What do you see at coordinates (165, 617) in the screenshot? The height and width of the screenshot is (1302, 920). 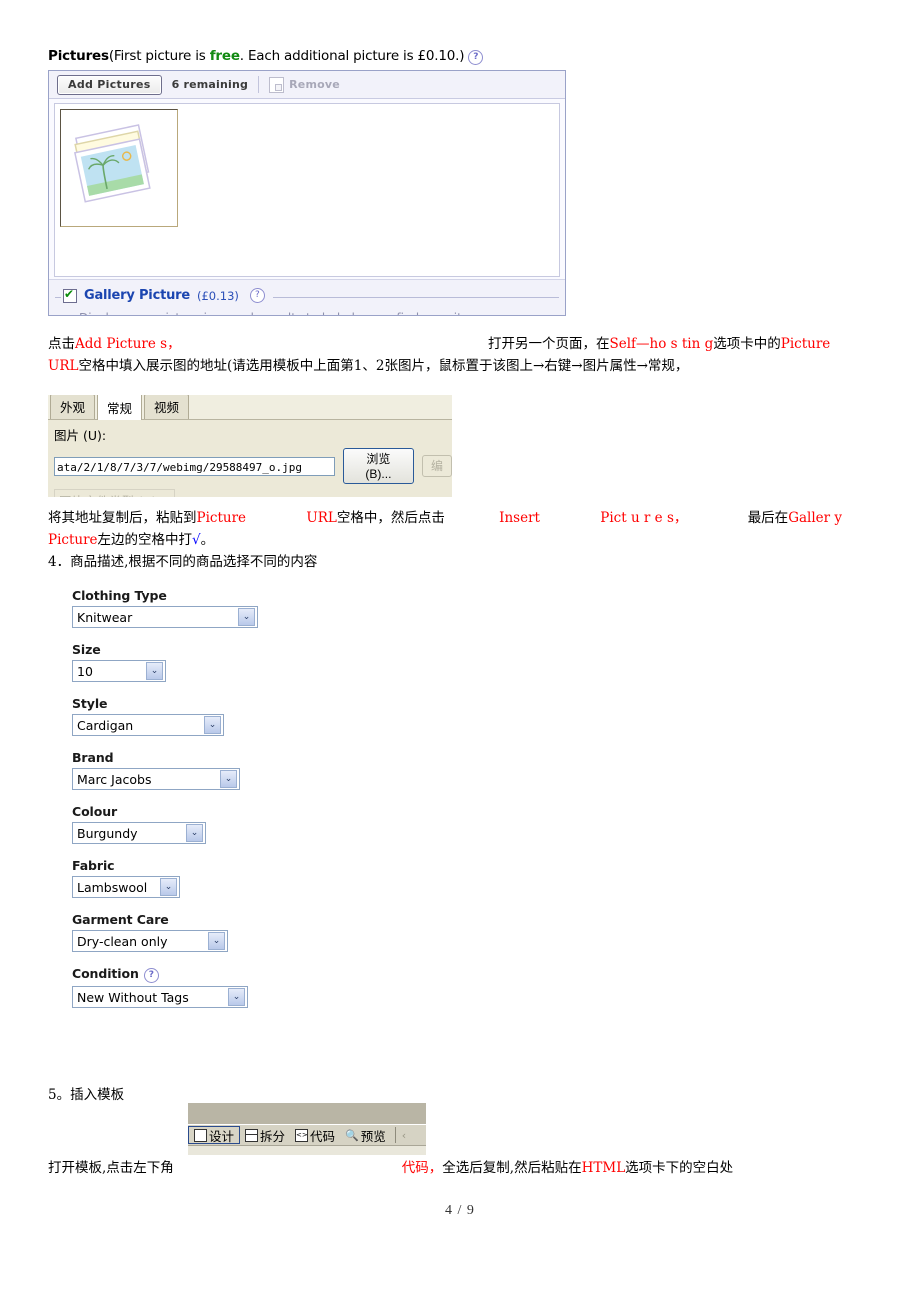 I see `select-clothing-type: Knitwear ⌄` at bounding box center [165, 617].